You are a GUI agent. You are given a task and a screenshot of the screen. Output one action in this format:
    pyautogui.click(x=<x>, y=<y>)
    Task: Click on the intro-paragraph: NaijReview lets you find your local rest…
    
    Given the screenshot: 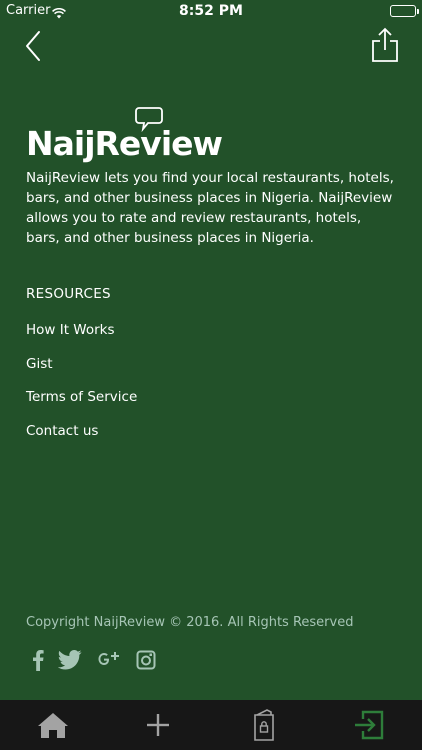 What is the action you would take?
    pyautogui.click(x=210, y=208)
    